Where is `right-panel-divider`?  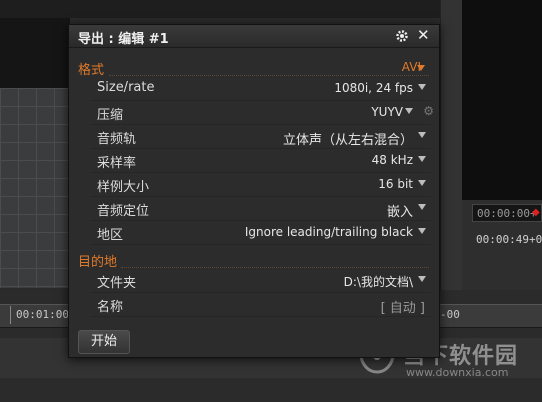
right-panel-divider is located at coordinates (452, 145).